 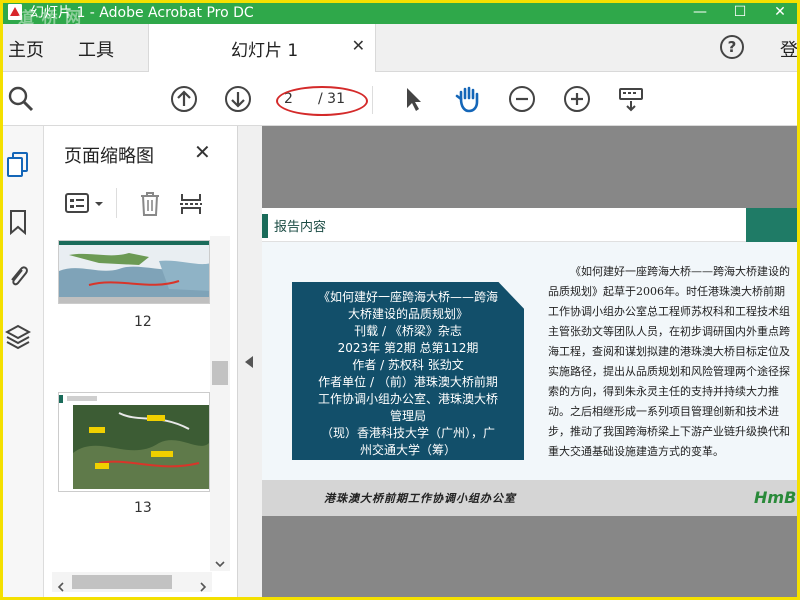 I want to click on thumbnail-horizontal-scrollbar, so click(x=132, y=582).